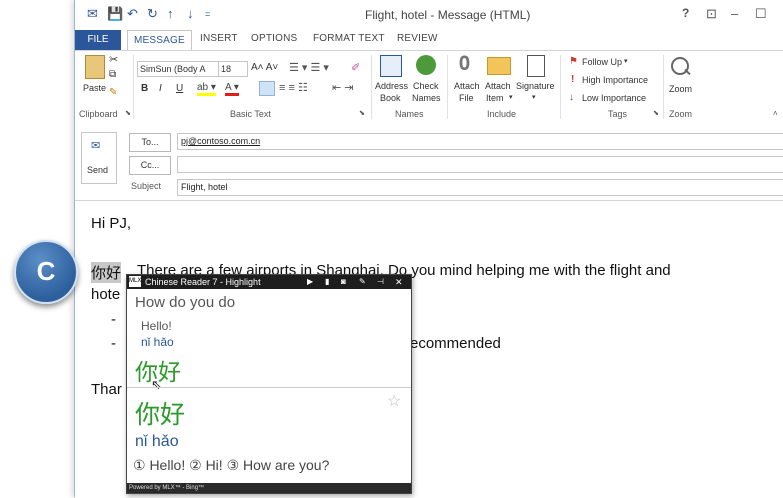 This screenshot has width=783, height=498. I want to click on to-field: pj@contoso.com.cn, so click(480, 141).